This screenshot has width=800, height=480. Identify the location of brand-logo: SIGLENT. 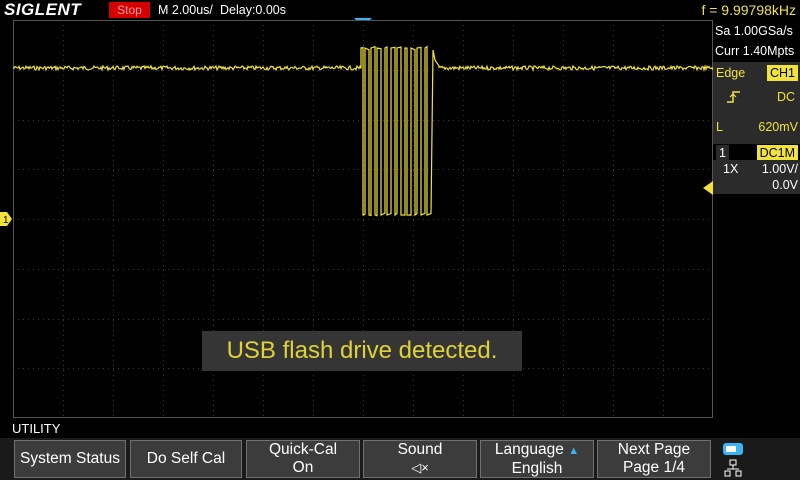
(43, 9).